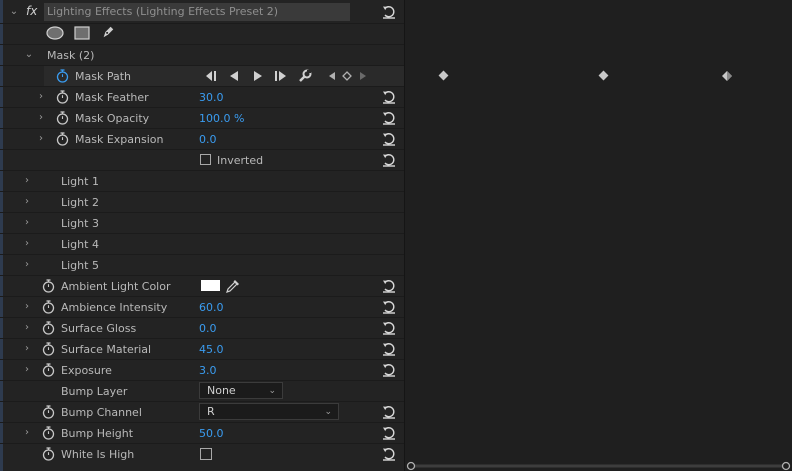 The image size is (792, 471). I want to click on track-forward-all-icon, so click(281, 76).